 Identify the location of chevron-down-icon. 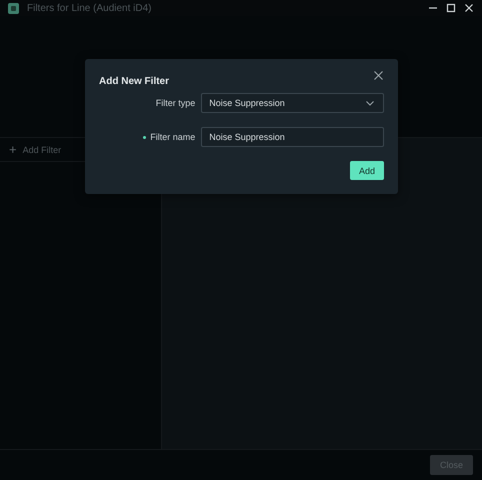
(370, 103).